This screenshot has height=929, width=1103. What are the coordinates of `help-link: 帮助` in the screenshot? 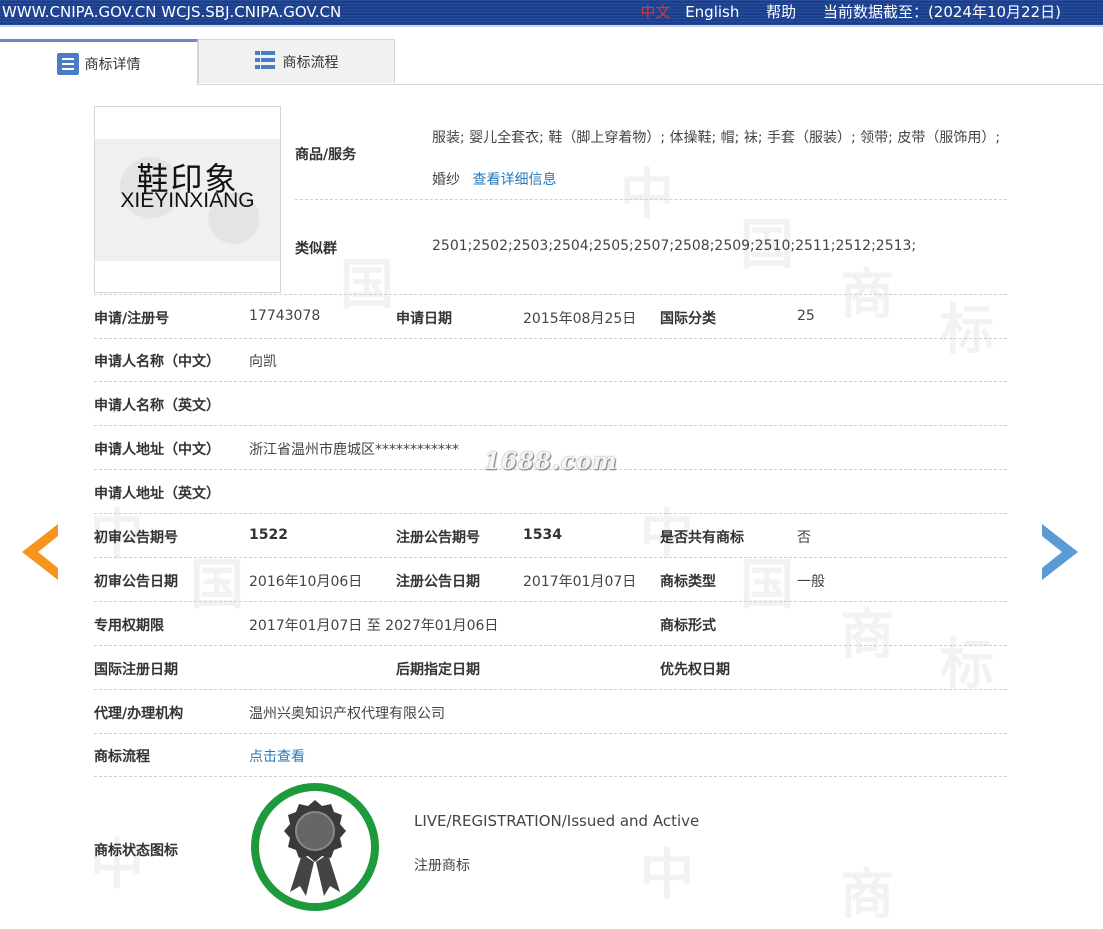 It's located at (781, 12).